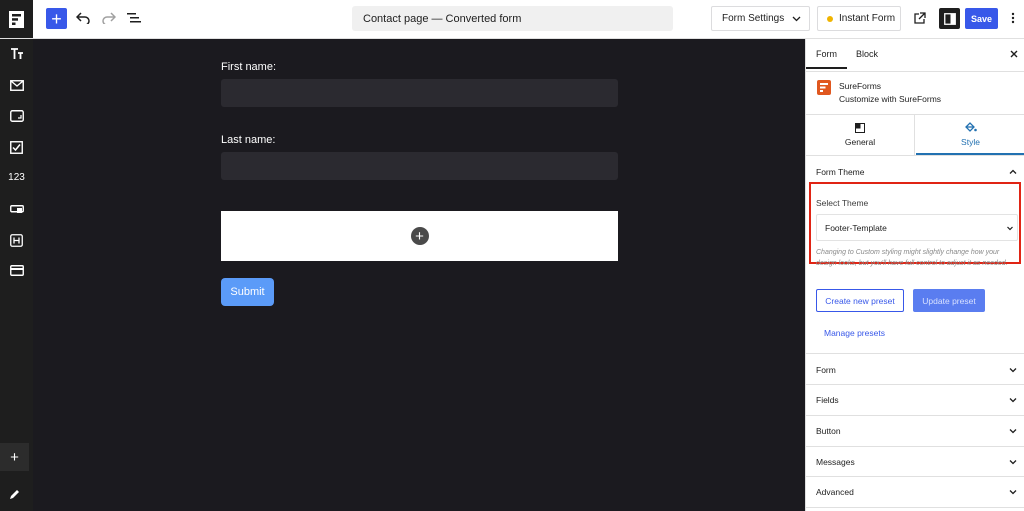 This screenshot has width=1024, height=511. What do you see at coordinates (14, 457) in the screenshot?
I see `add-field-icon: +` at bounding box center [14, 457].